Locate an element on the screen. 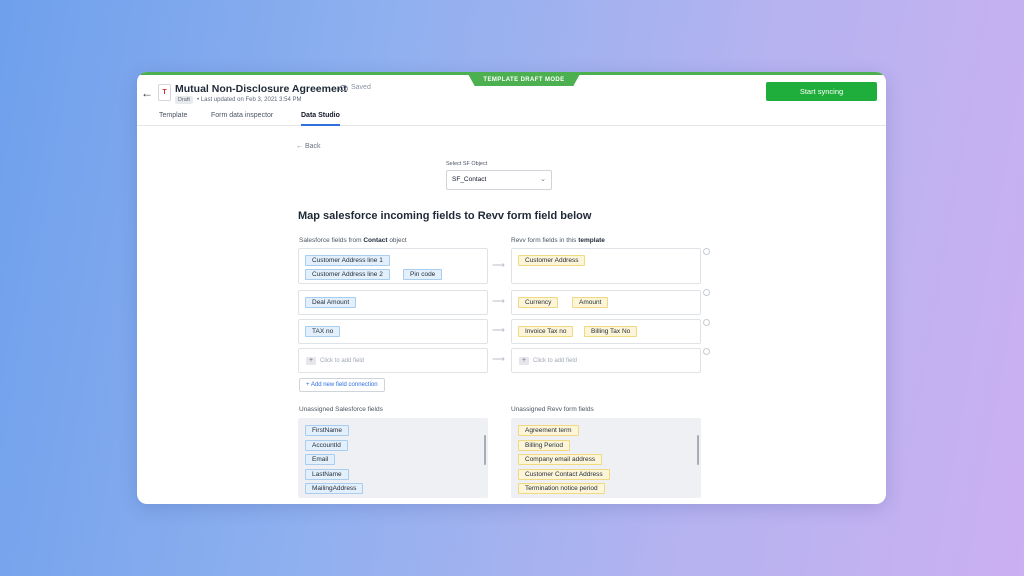  unassigned-sf-chip: AccountId is located at coordinates (326, 445).